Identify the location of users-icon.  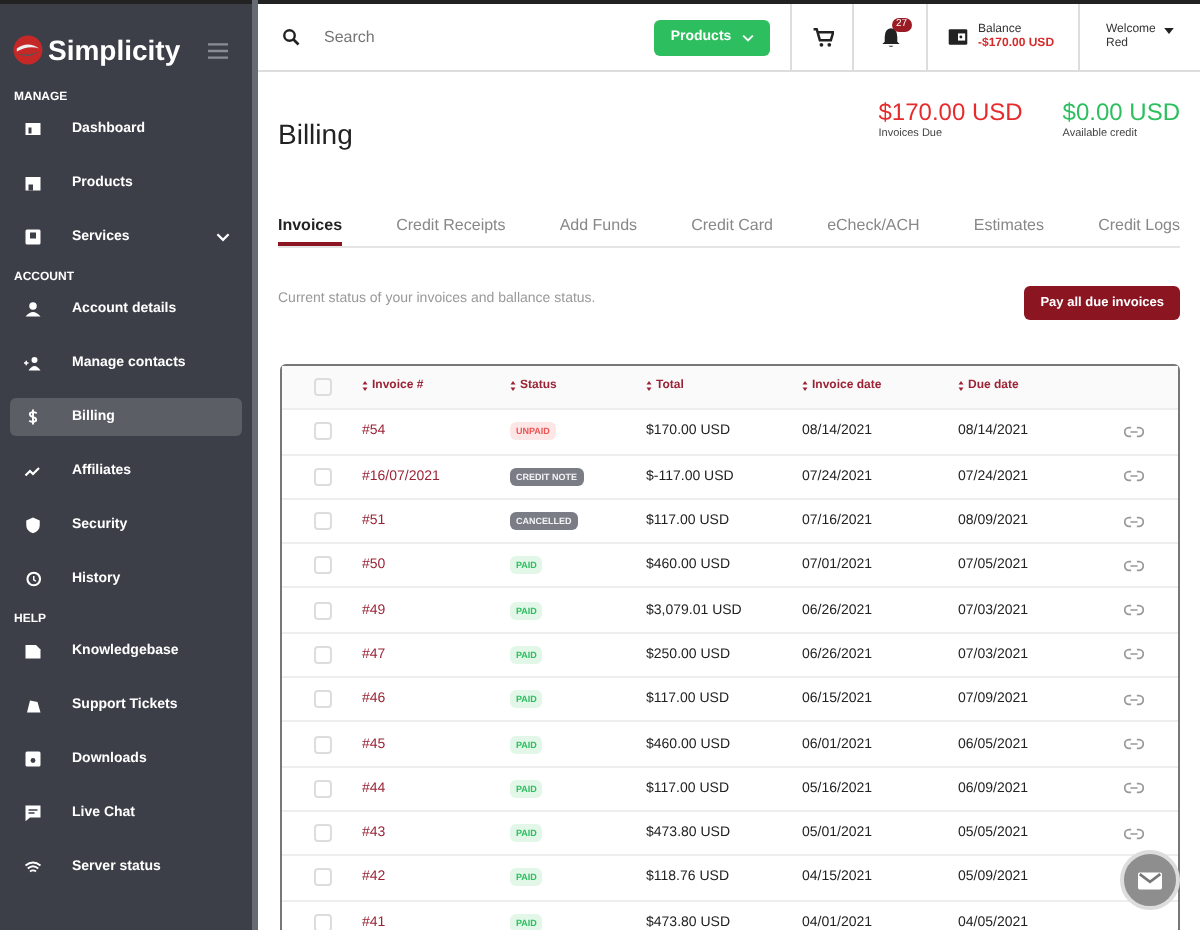
(33, 363).